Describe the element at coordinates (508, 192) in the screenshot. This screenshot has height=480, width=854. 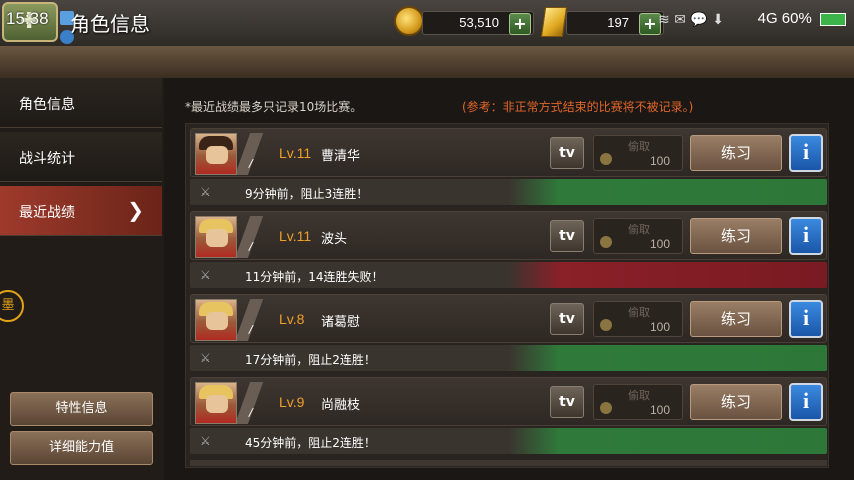
I see `record-result-bar: ⚔ 9分钟前，阻止3连胜！` at that location.